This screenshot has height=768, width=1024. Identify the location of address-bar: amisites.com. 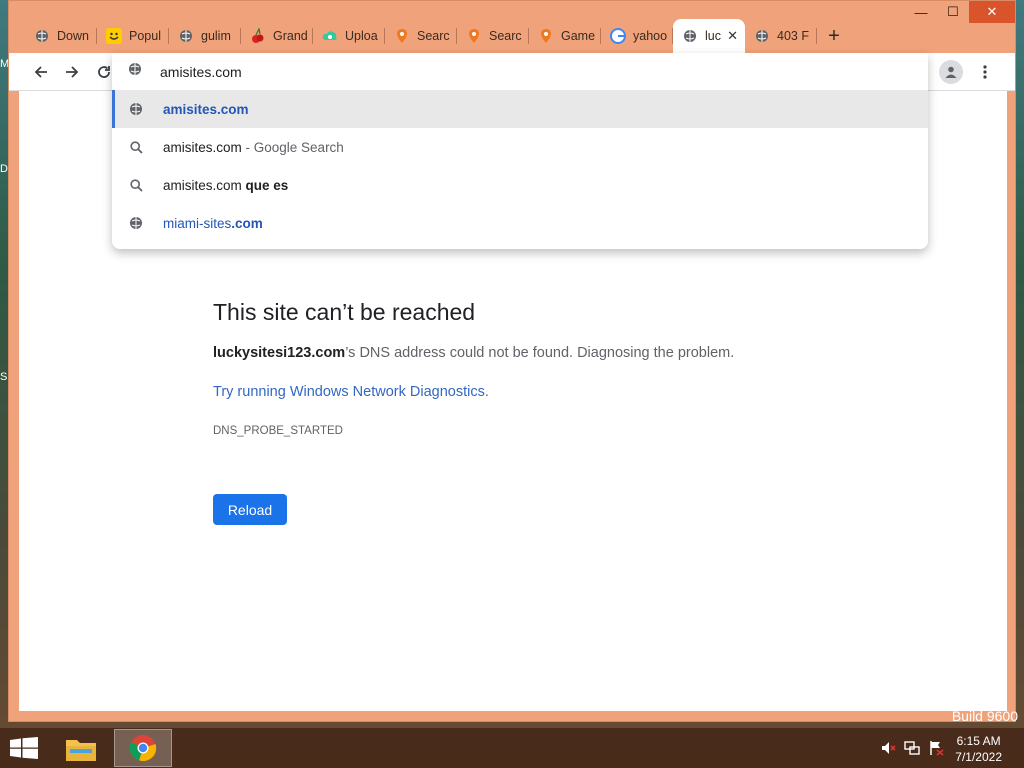
(520, 71).